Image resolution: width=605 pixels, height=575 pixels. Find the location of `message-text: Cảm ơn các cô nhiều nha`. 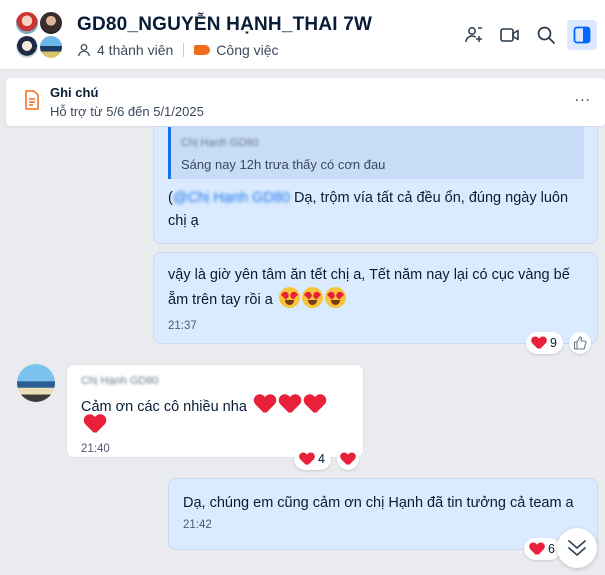

message-text: Cảm ơn các cô nhiều nha is located at coordinates (215, 415).